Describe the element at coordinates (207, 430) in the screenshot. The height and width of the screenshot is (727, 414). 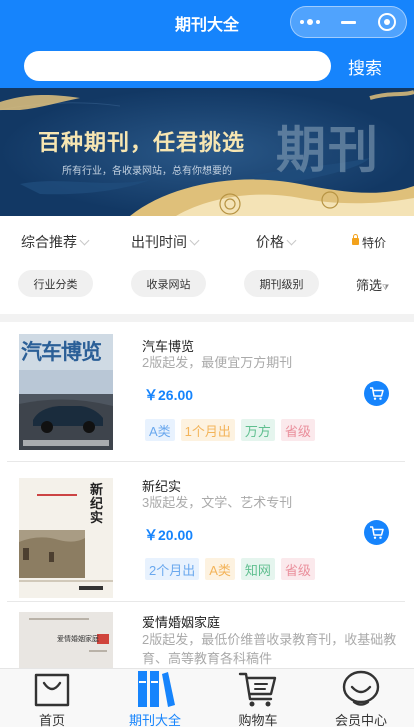
I see `tag-badge: 1个月出` at that location.